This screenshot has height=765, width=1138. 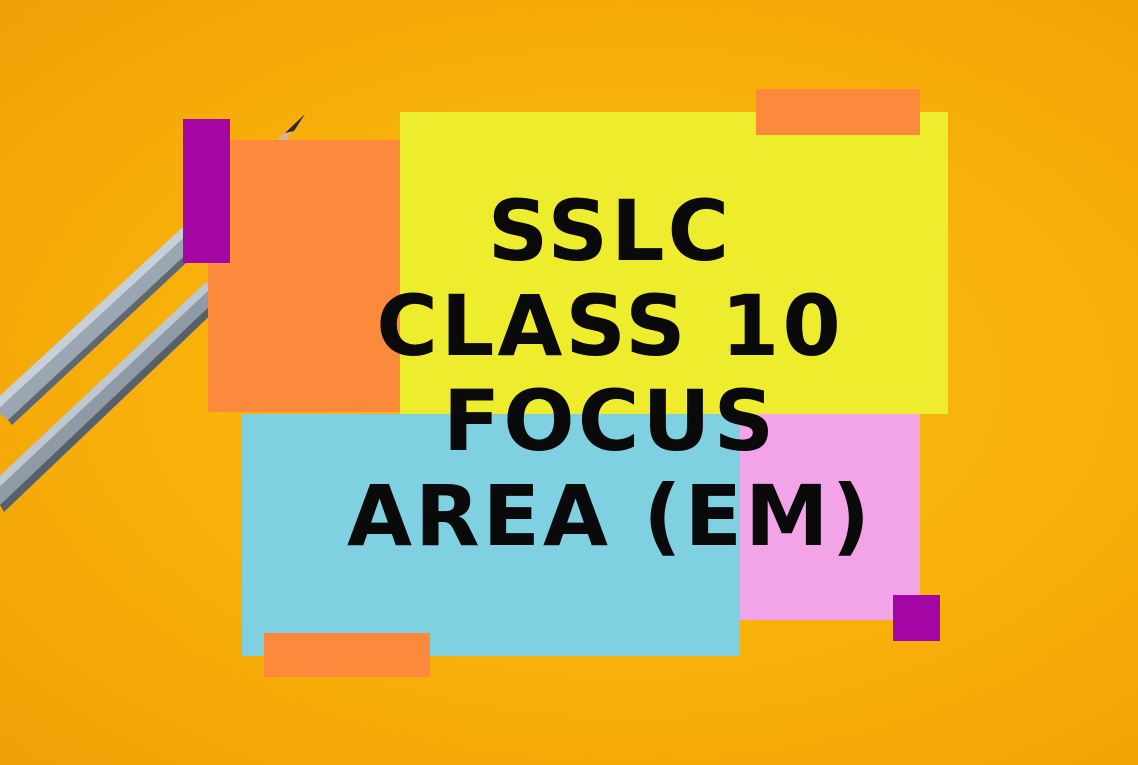 I want to click on sticky-note-purple-tall, so click(x=206, y=191).